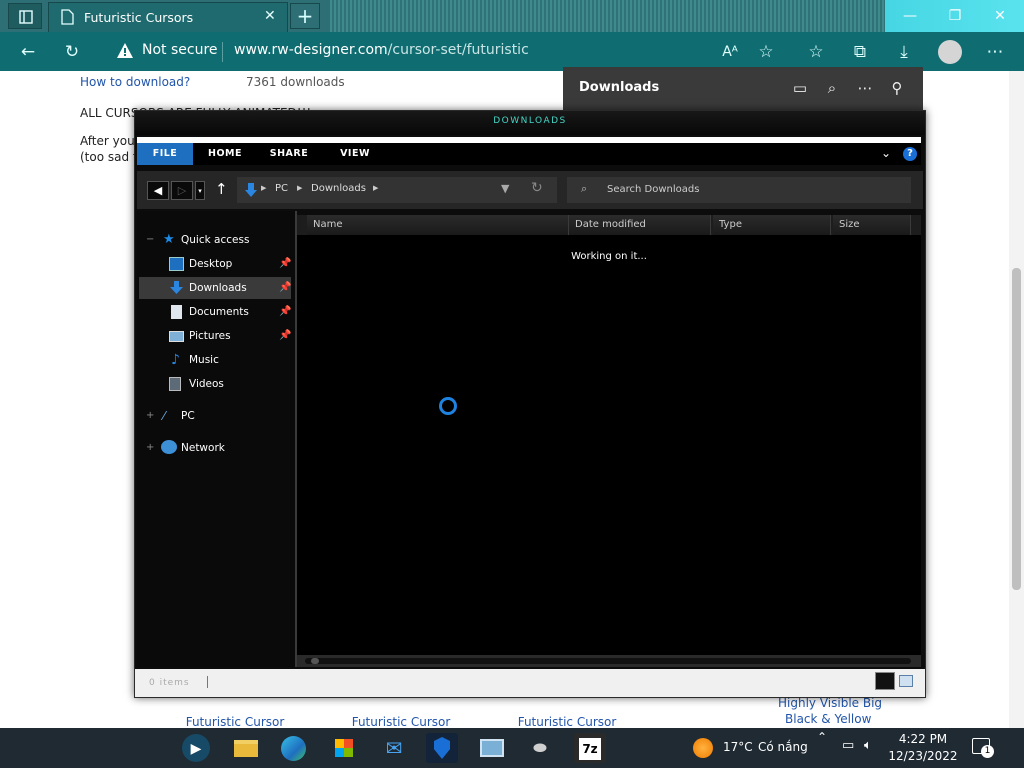 The height and width of the screenshot is (768, 1024). What do you see at coordinates (222, 52) in the screenshot?
I see `divider` at bounding box center [222, 52].